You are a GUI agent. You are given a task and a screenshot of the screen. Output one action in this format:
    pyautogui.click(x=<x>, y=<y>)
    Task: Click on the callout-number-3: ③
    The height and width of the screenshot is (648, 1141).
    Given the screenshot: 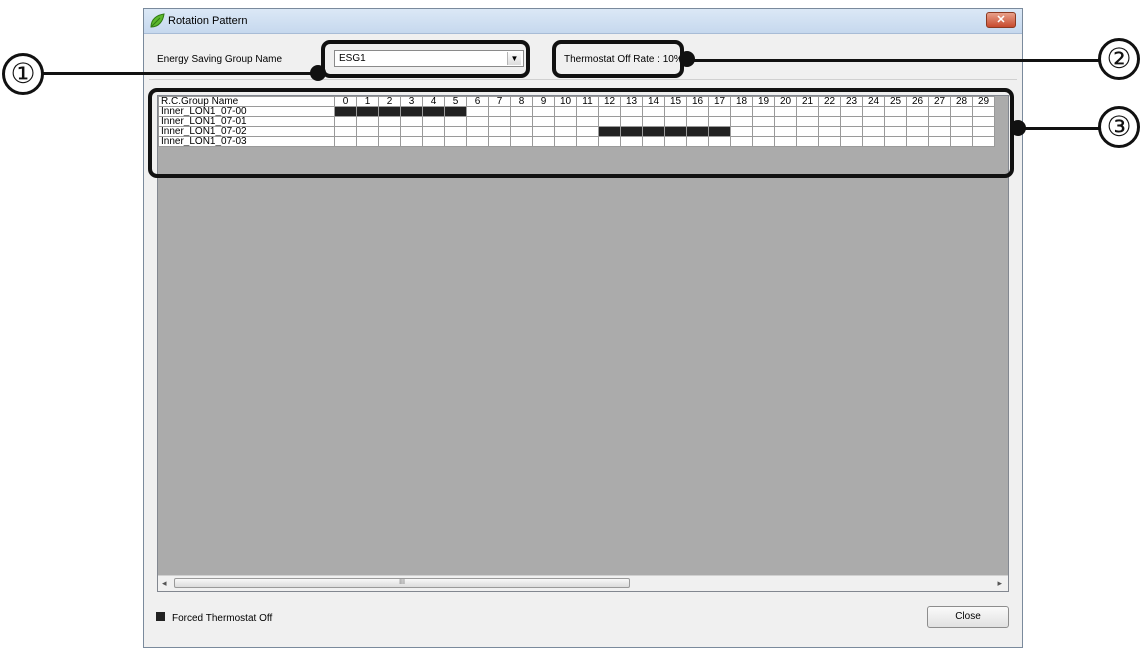 What is the action you would take?
    pyautogui.click(x=1119, y=127)
    